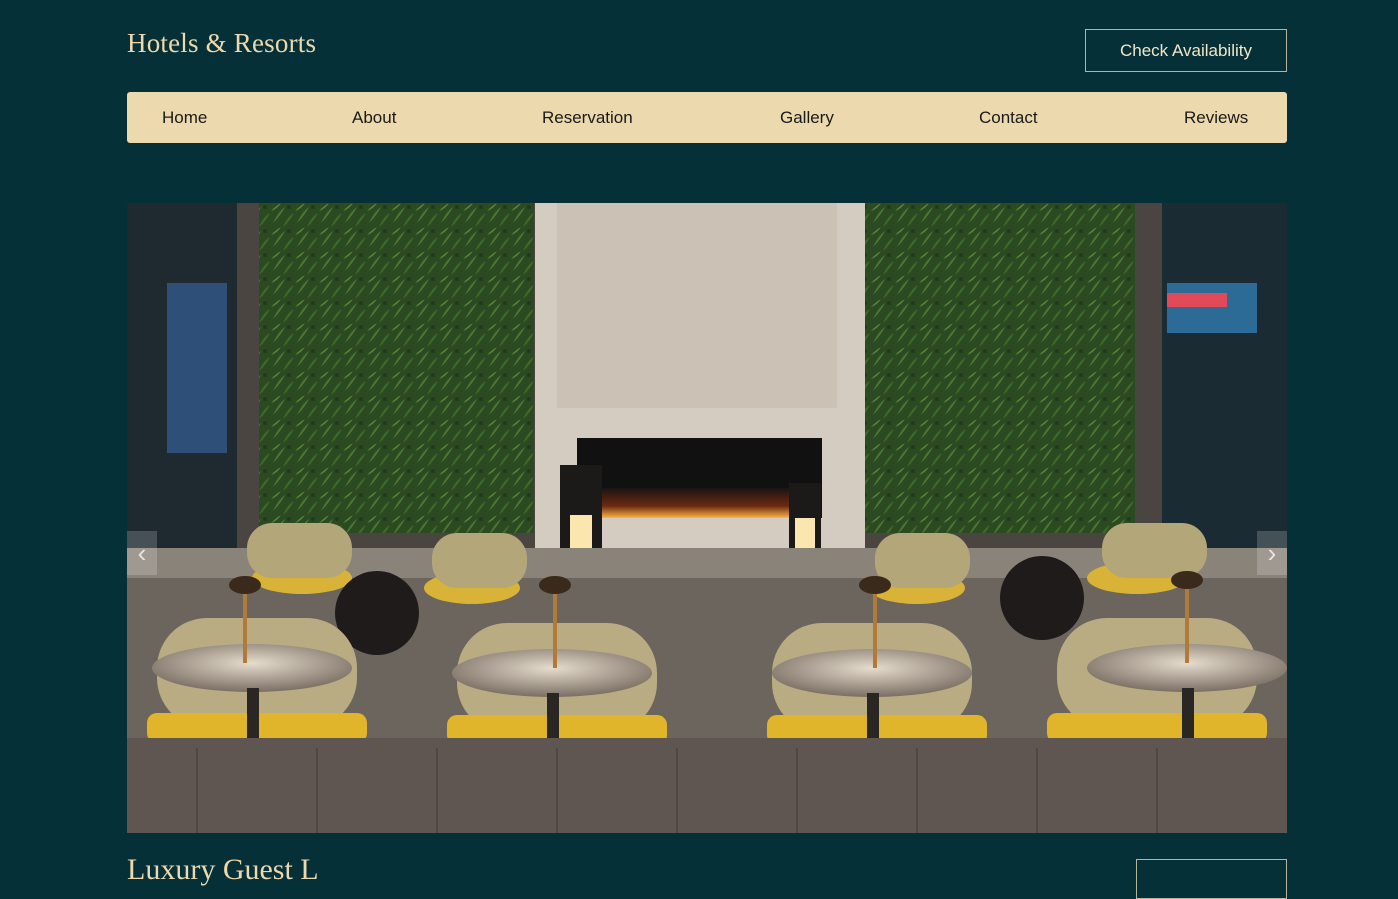  I want to click on section-heading: Luxury Guest L, so click(223, 869).